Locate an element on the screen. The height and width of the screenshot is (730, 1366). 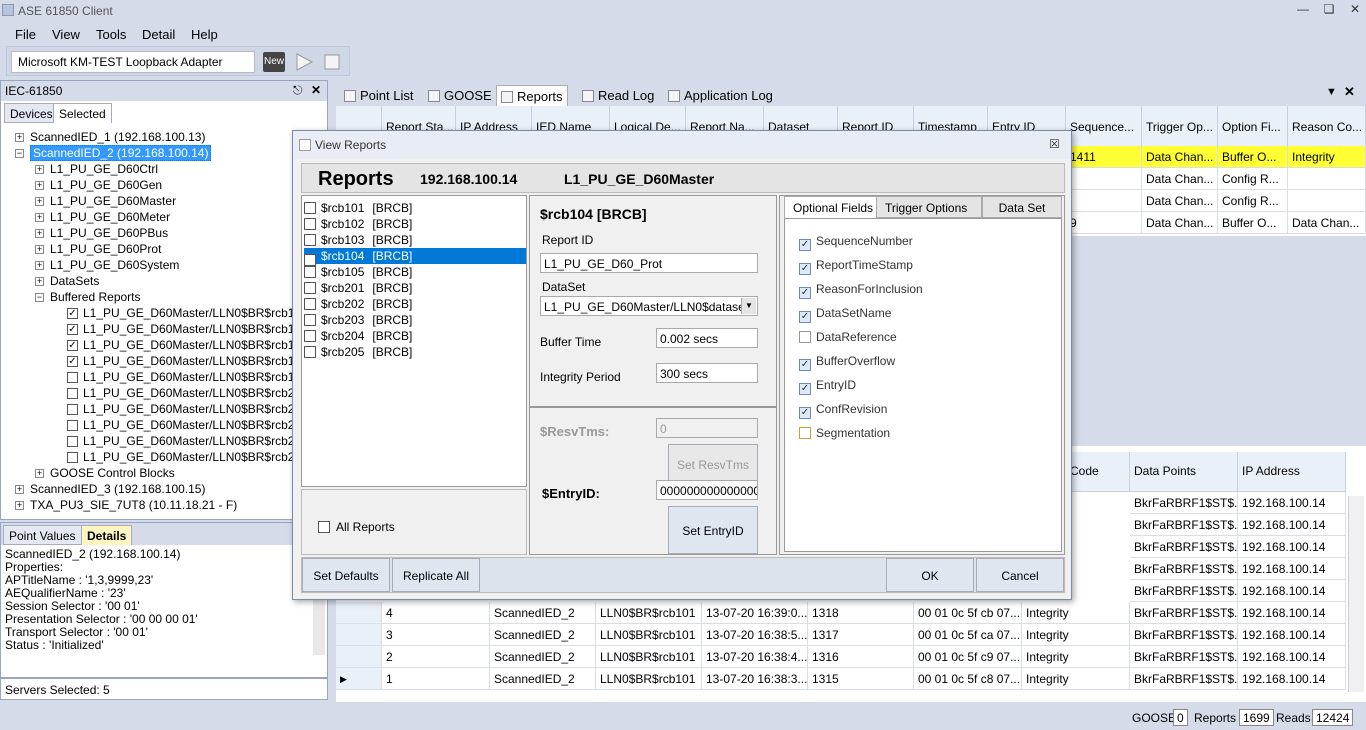
menu-file: File is located at coordinates (25, 34).